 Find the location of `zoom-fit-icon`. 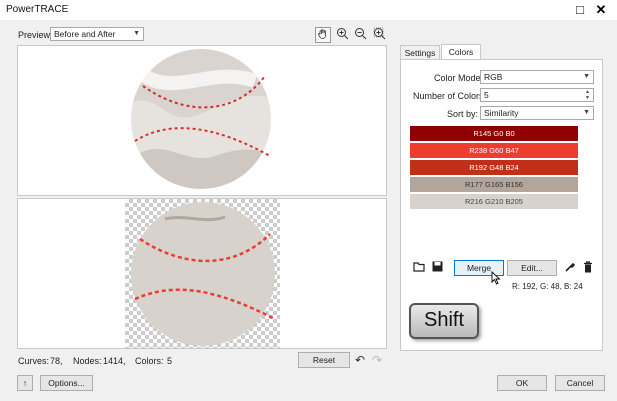

zoom-fit-icon is located at coordinates (379, 35).